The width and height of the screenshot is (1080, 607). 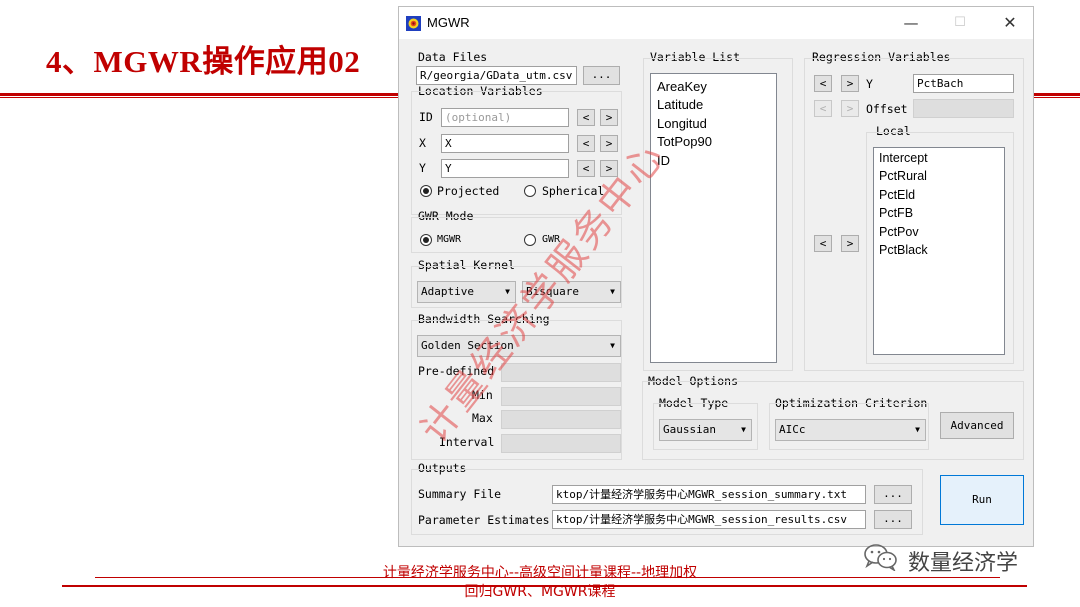 I want to click on offset-move-right-button: >, so click(x=850, y=108).